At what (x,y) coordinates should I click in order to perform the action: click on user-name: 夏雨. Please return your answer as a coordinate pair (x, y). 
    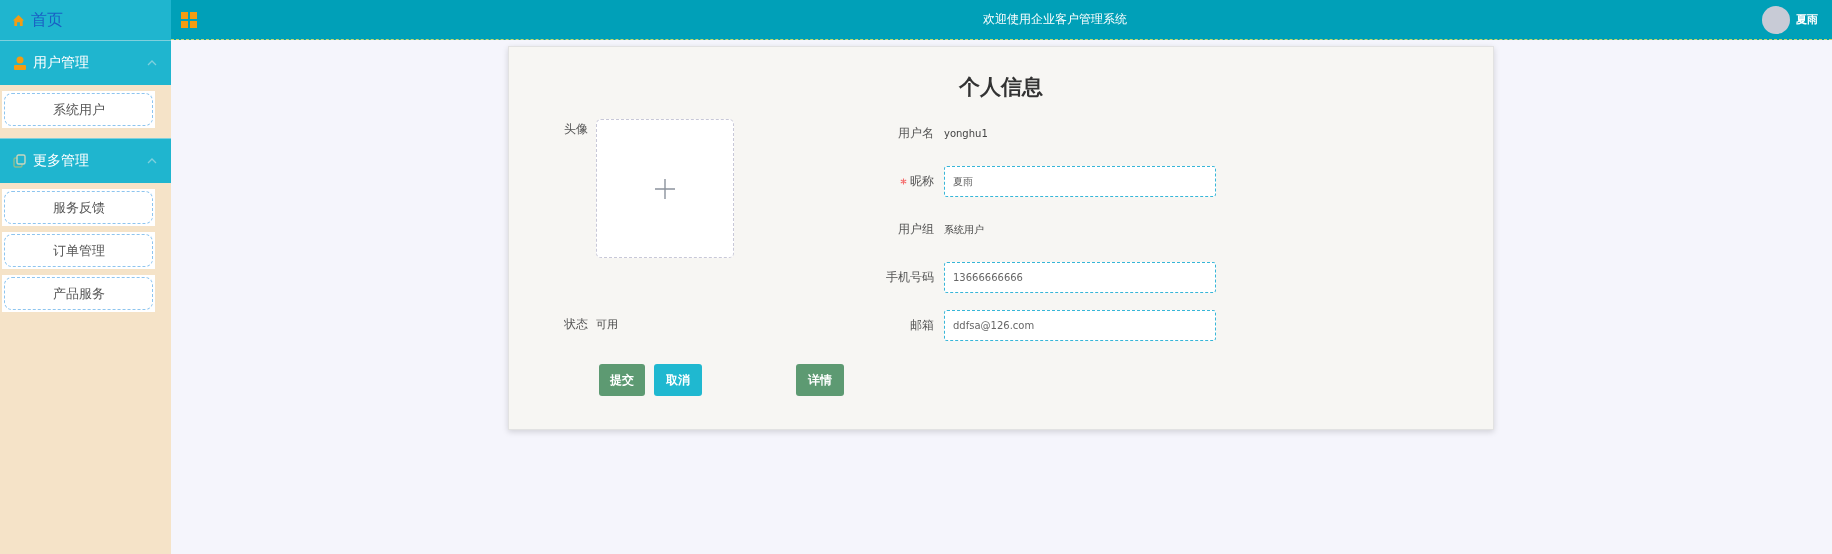
    Looking at the image, I should click on (1807, 19).